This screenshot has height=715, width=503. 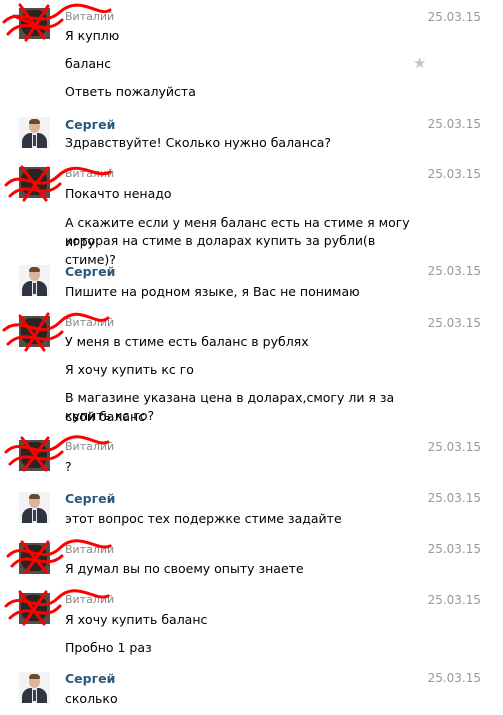 What do you see at coordinates (130, 91) in the screenshot?
I see `message-text: Ответь пожалуйста` at bounding box center [130, 91].